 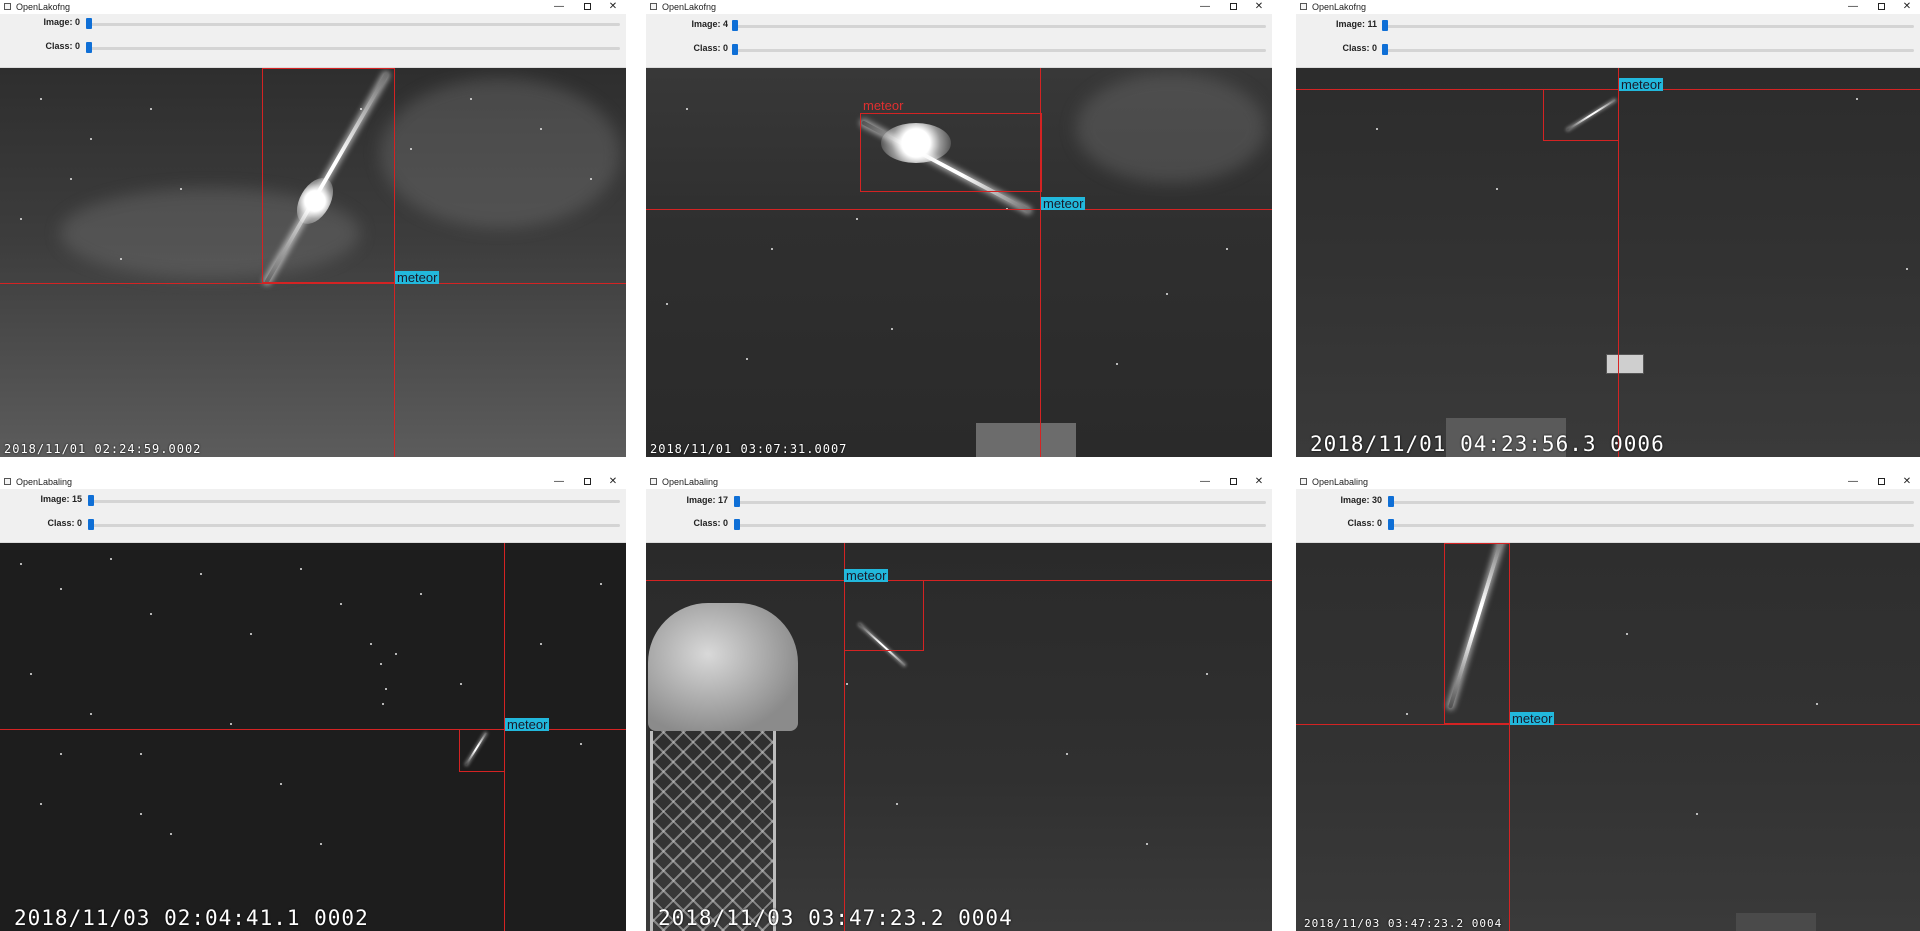 What do you see at coordinates (1608, 262) in the screenshot?
I see `camera-image: meteor 2018/11/01 04:23:56.3 0006` at bounding box center [1608, 262].